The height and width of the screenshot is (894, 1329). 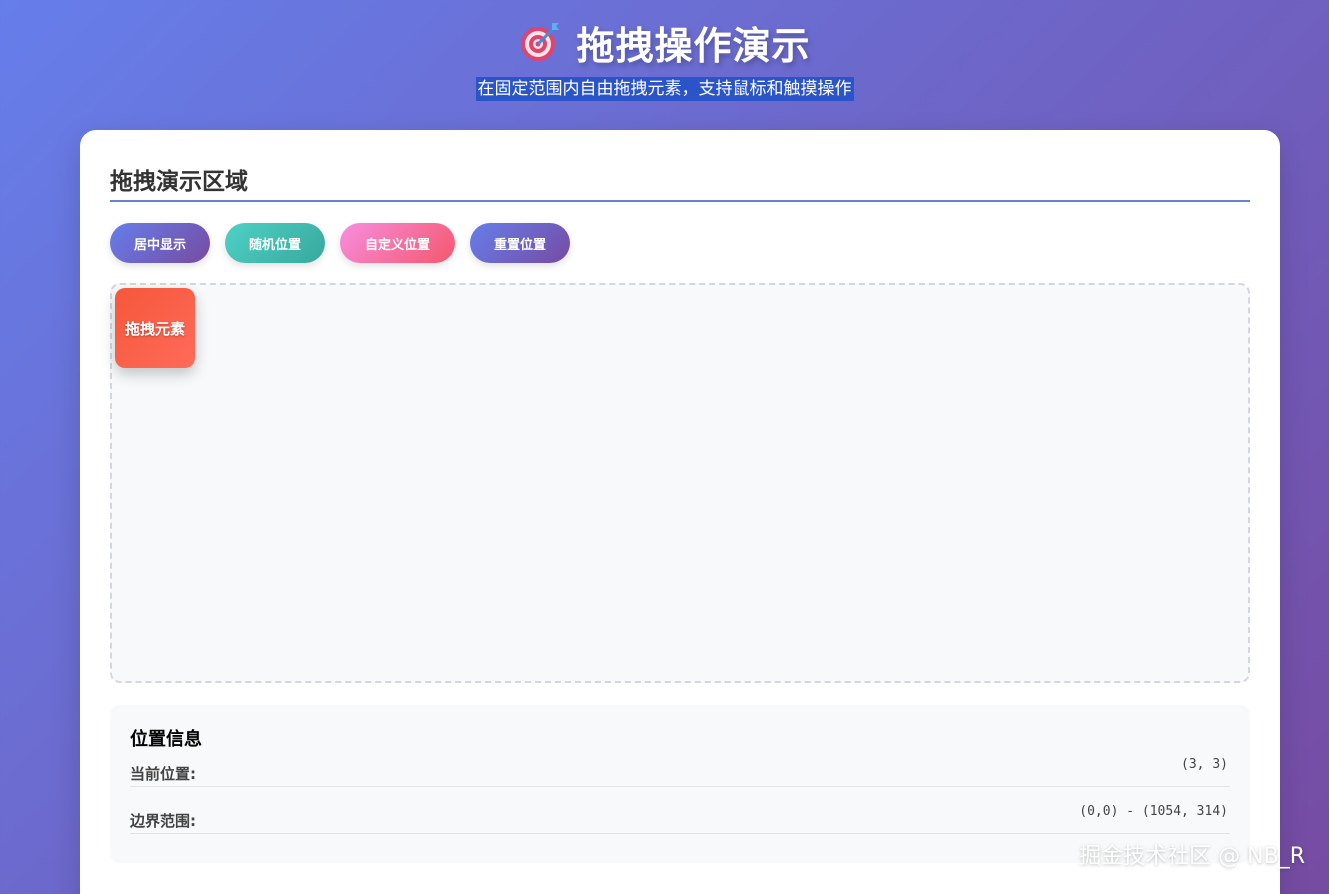 I want to click on title-row: 拖拽操作演示, so click(x=664, y=42).